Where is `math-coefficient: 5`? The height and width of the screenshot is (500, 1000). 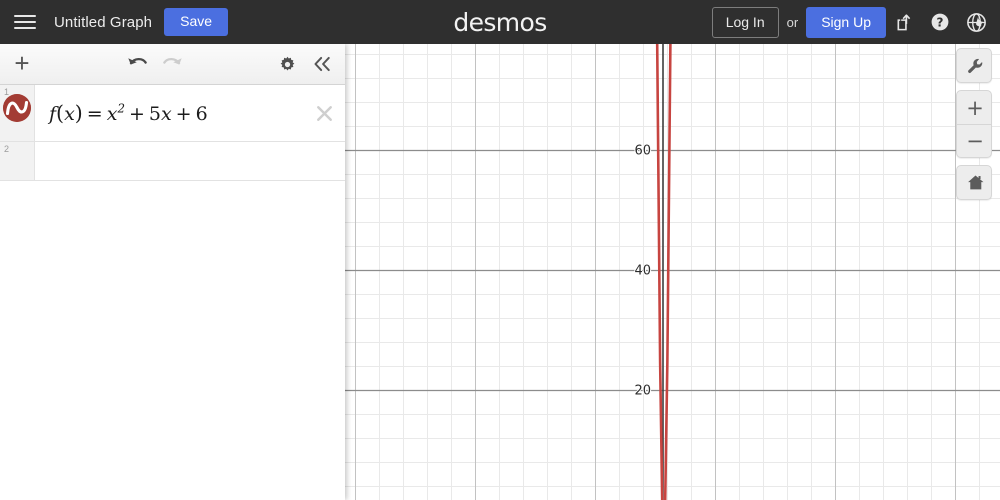
math-coefficient: 5 is located at coordinates (154, 114).